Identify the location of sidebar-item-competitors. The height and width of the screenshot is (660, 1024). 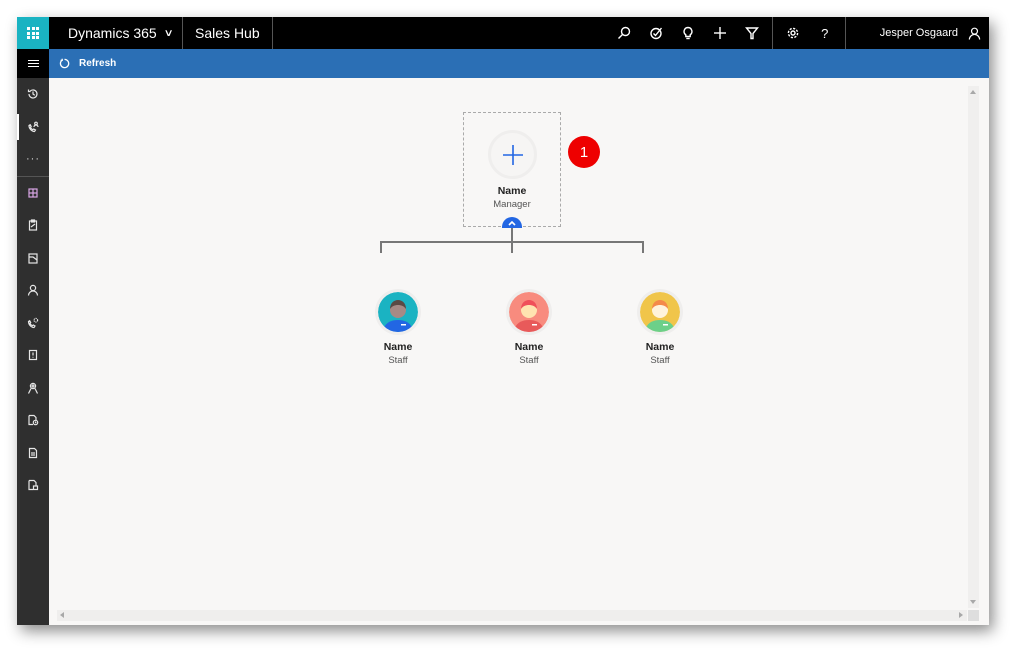
(33, 388).